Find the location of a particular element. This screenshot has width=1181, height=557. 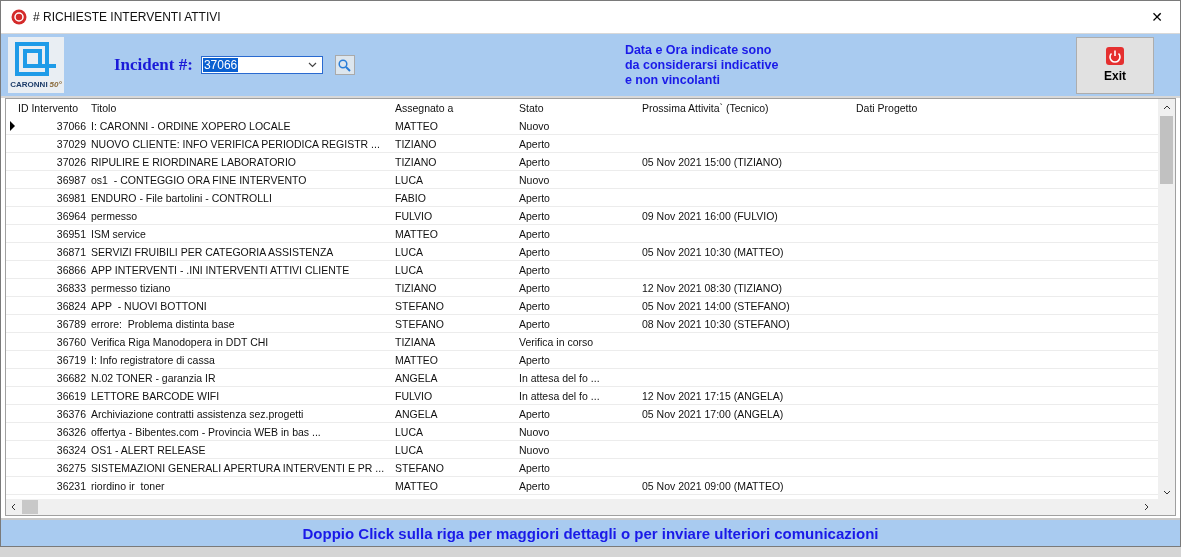

notice-text: da considerarsi indicative is located at coordinates (701, 65).